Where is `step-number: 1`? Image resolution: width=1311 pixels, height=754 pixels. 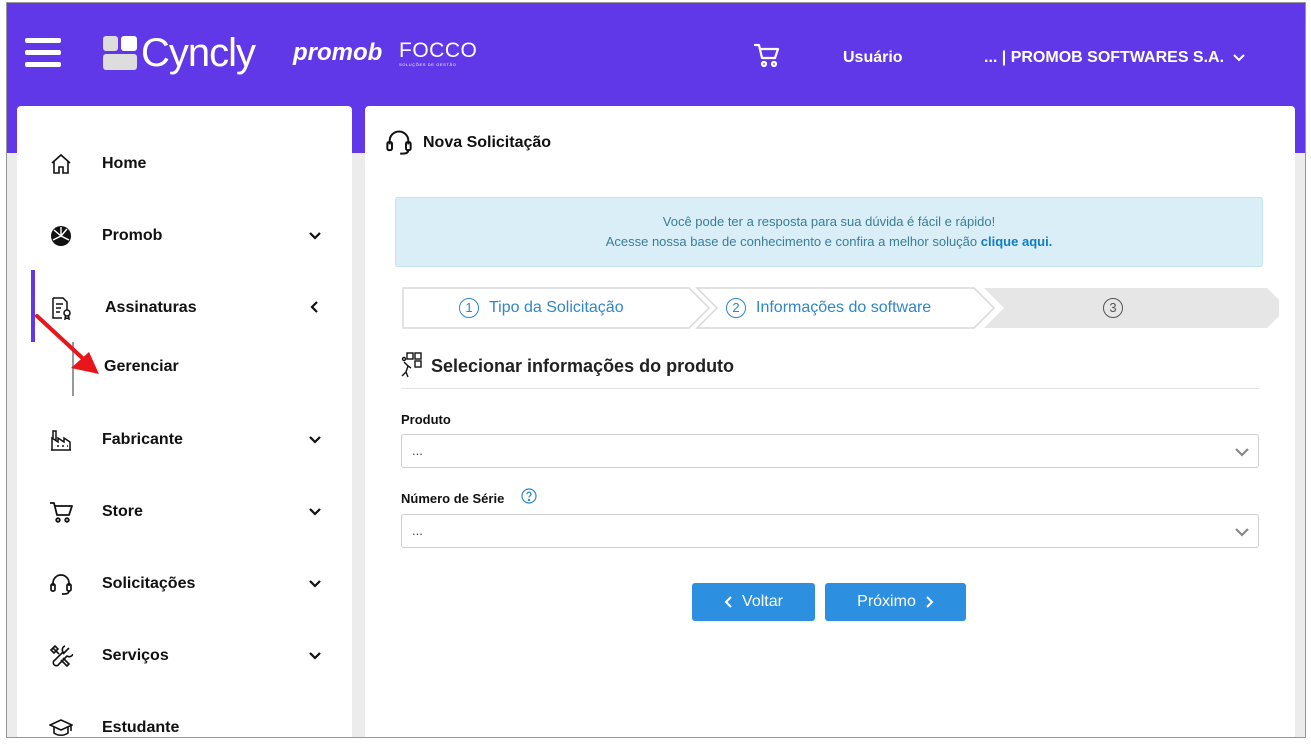
step-number: 1 is located at coordinates (469, 308).